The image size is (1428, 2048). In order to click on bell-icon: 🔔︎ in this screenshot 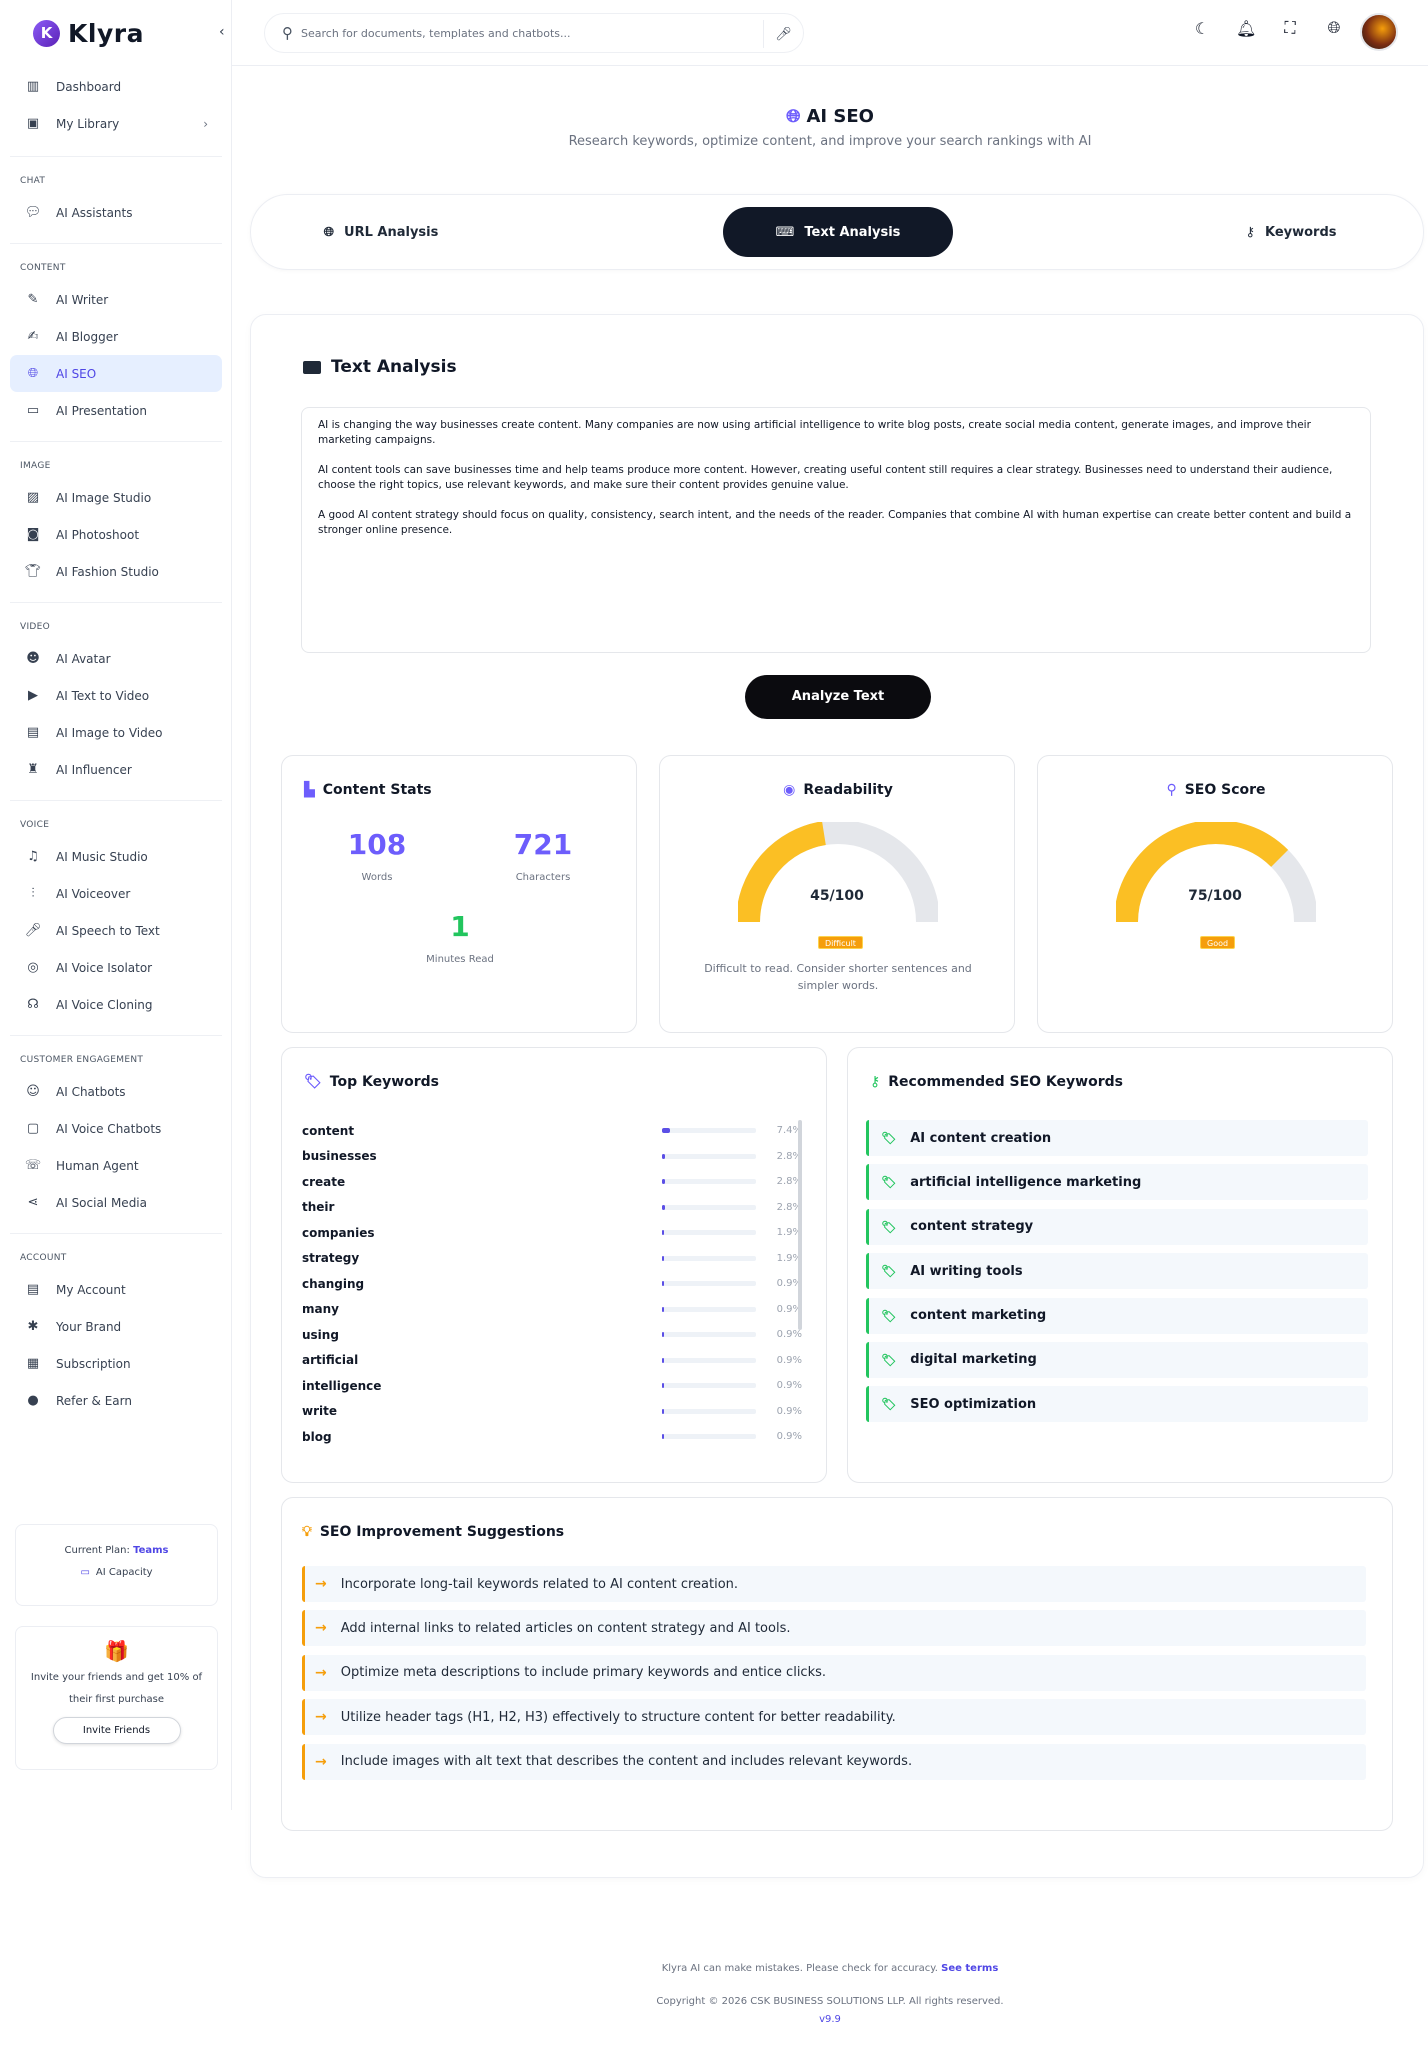, I will do `click(1246, 28)`.